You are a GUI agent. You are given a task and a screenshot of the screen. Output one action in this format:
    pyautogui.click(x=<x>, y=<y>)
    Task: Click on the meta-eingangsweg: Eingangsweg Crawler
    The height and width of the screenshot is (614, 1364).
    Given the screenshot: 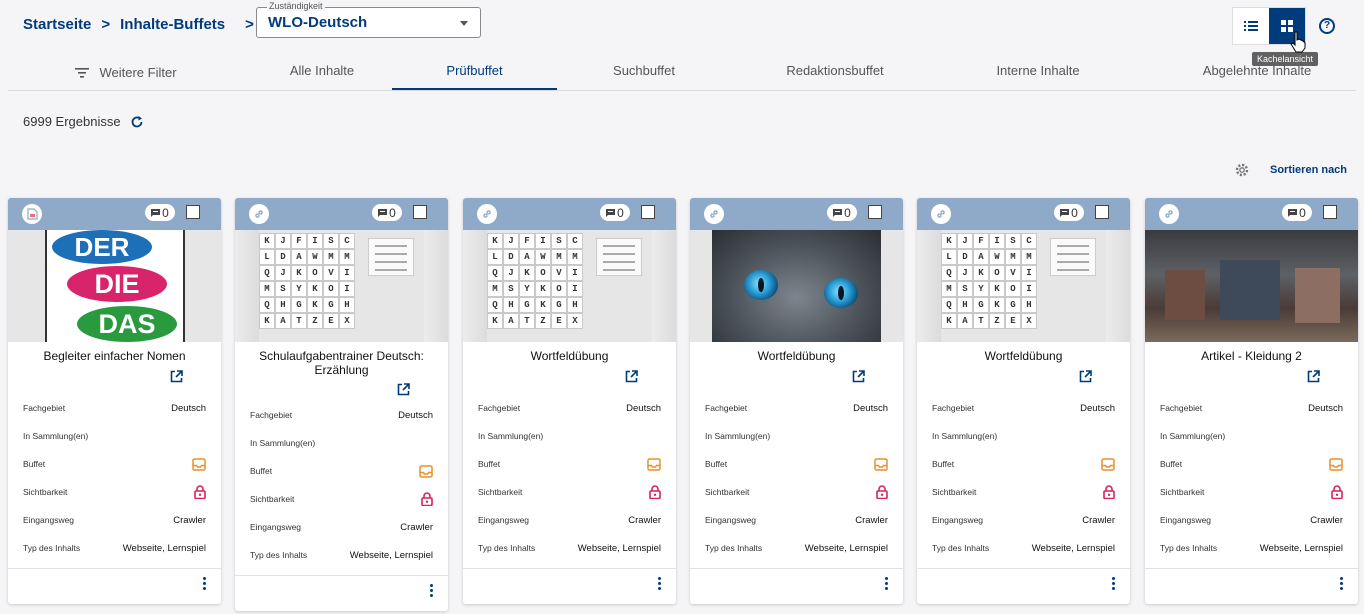 What is the action you would take?
    pyautogui.click(x=1023, y=520)
    